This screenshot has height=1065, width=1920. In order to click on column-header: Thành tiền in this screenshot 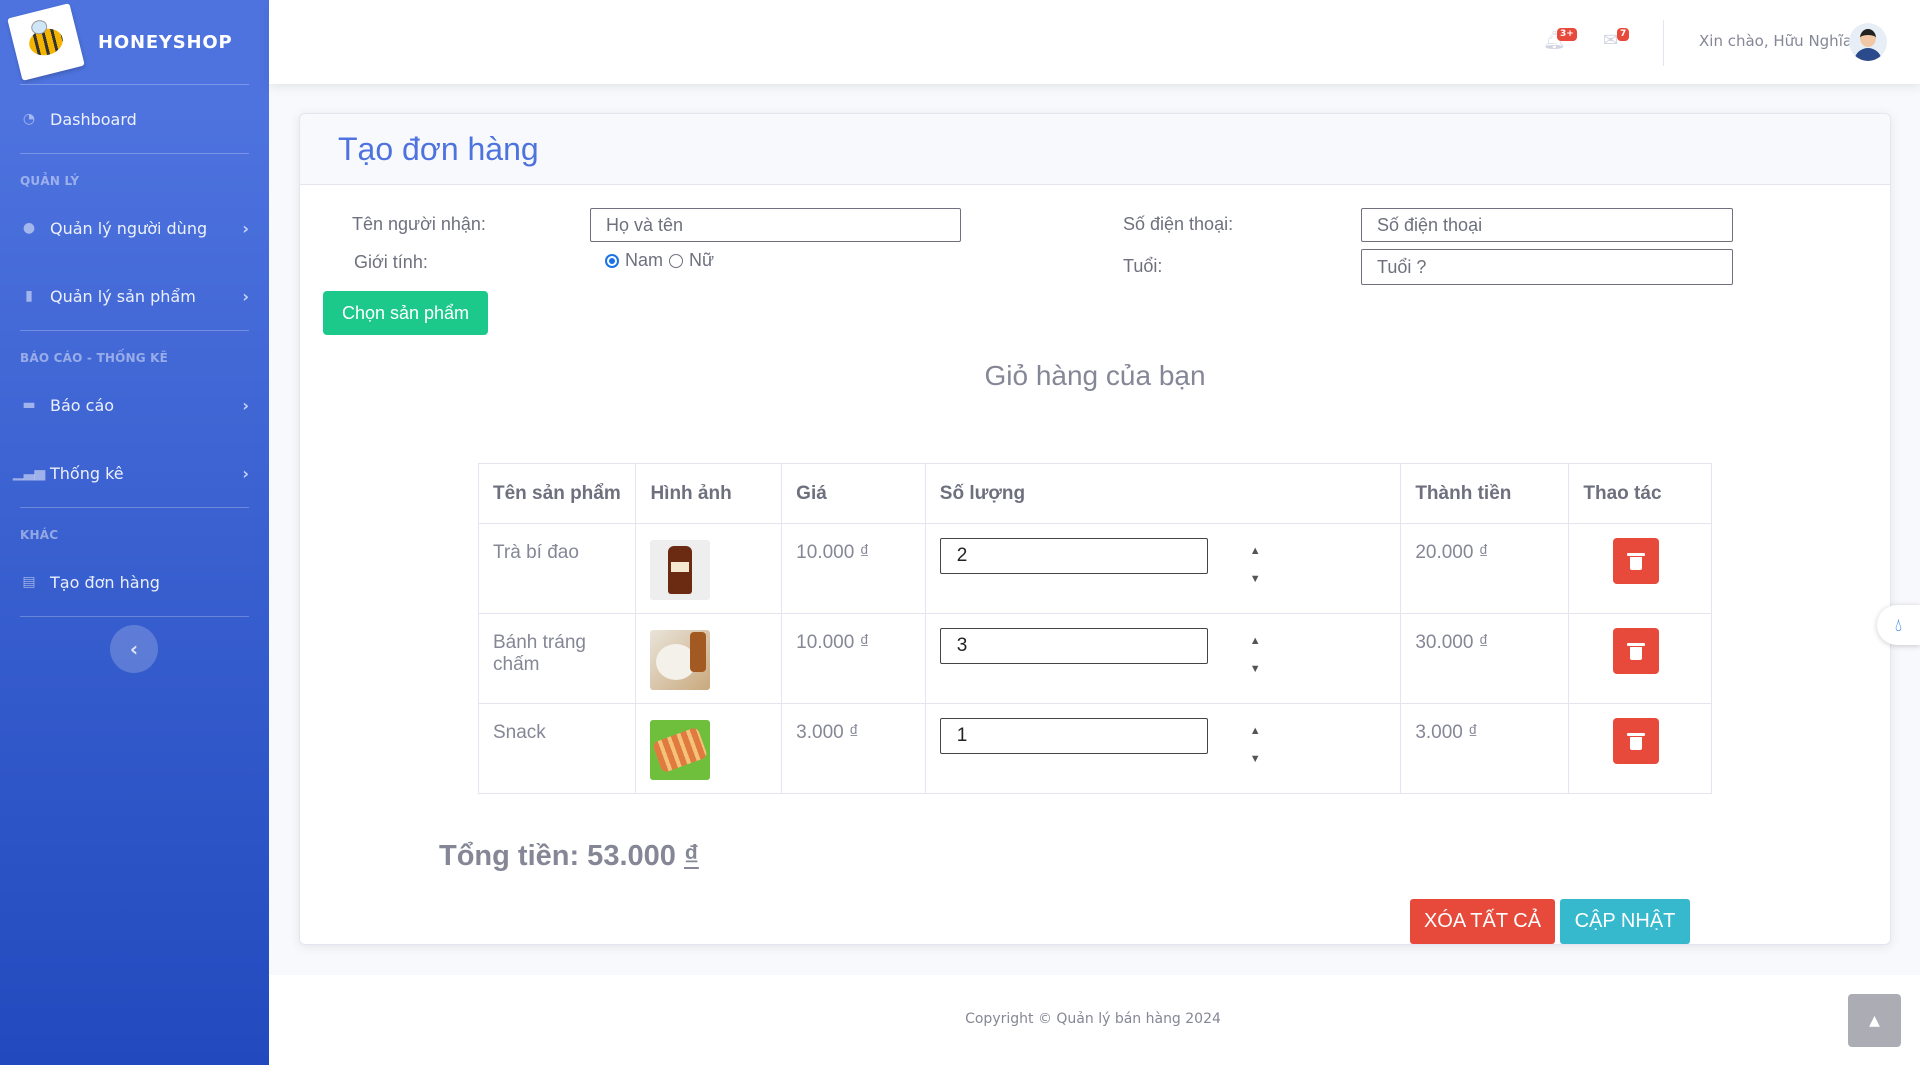, I will do `click(1485, 493)`.